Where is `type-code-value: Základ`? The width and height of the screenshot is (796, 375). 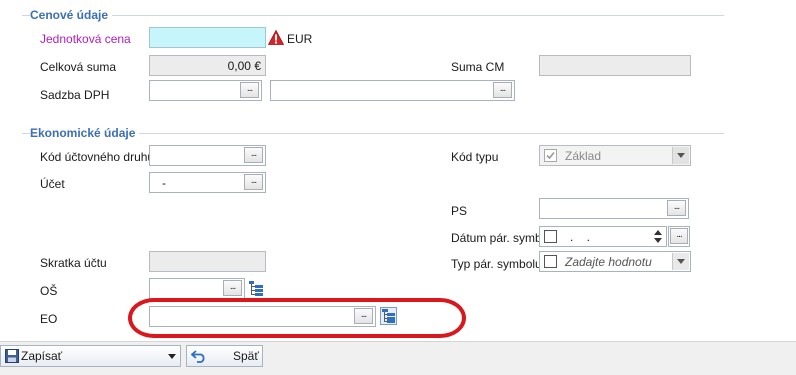 type-code-value: Základ is located at coordinates (583, 156).